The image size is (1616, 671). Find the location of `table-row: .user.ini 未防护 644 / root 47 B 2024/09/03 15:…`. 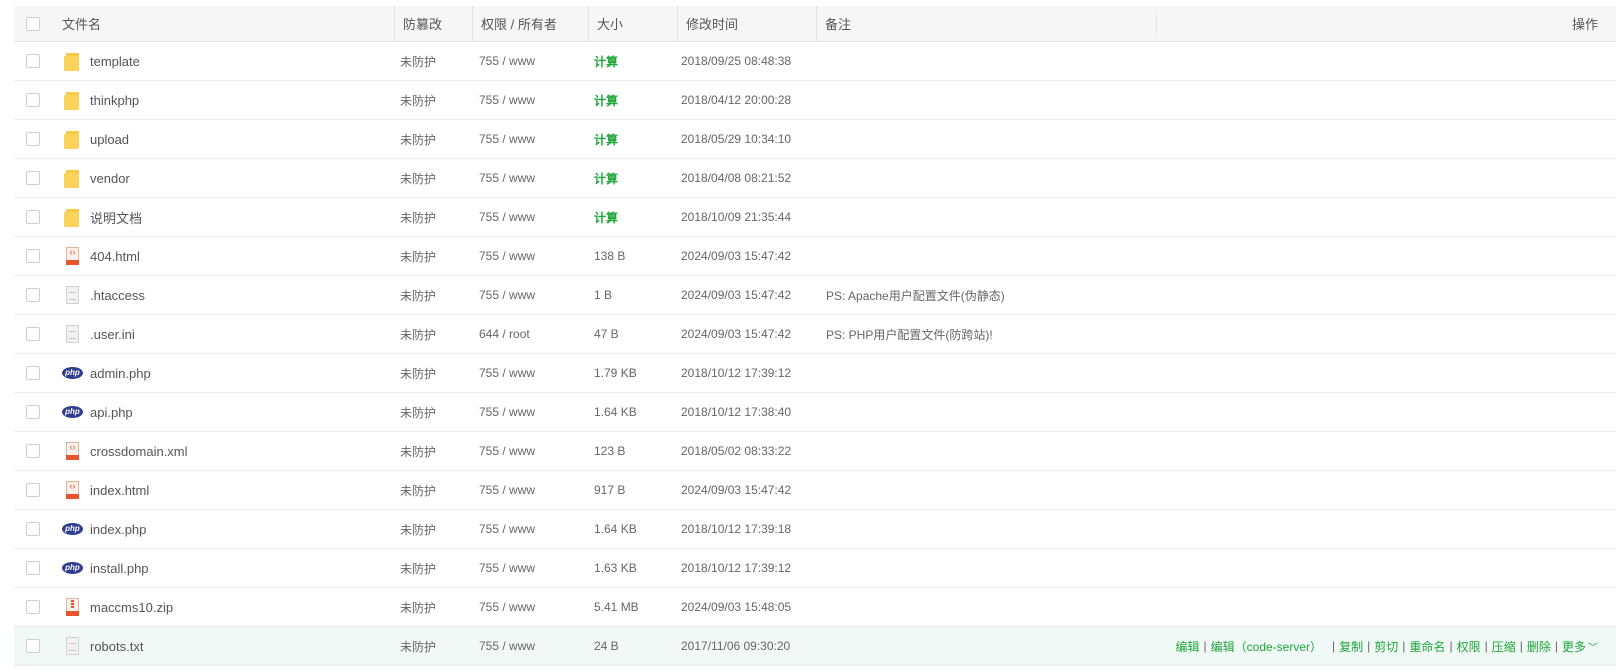

table-row: .user.ini 未防护 644 / root 47 B 2024/09/03 15:… is located at coordinates (815, 334).